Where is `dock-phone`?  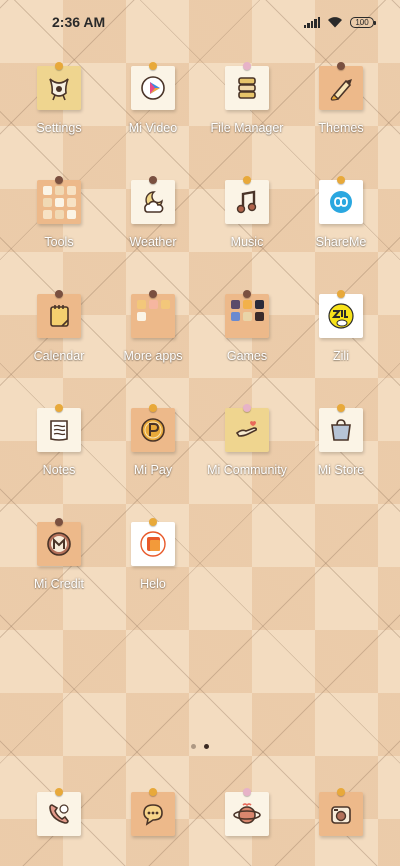
dock-phone is located at coordinates (59, 816).